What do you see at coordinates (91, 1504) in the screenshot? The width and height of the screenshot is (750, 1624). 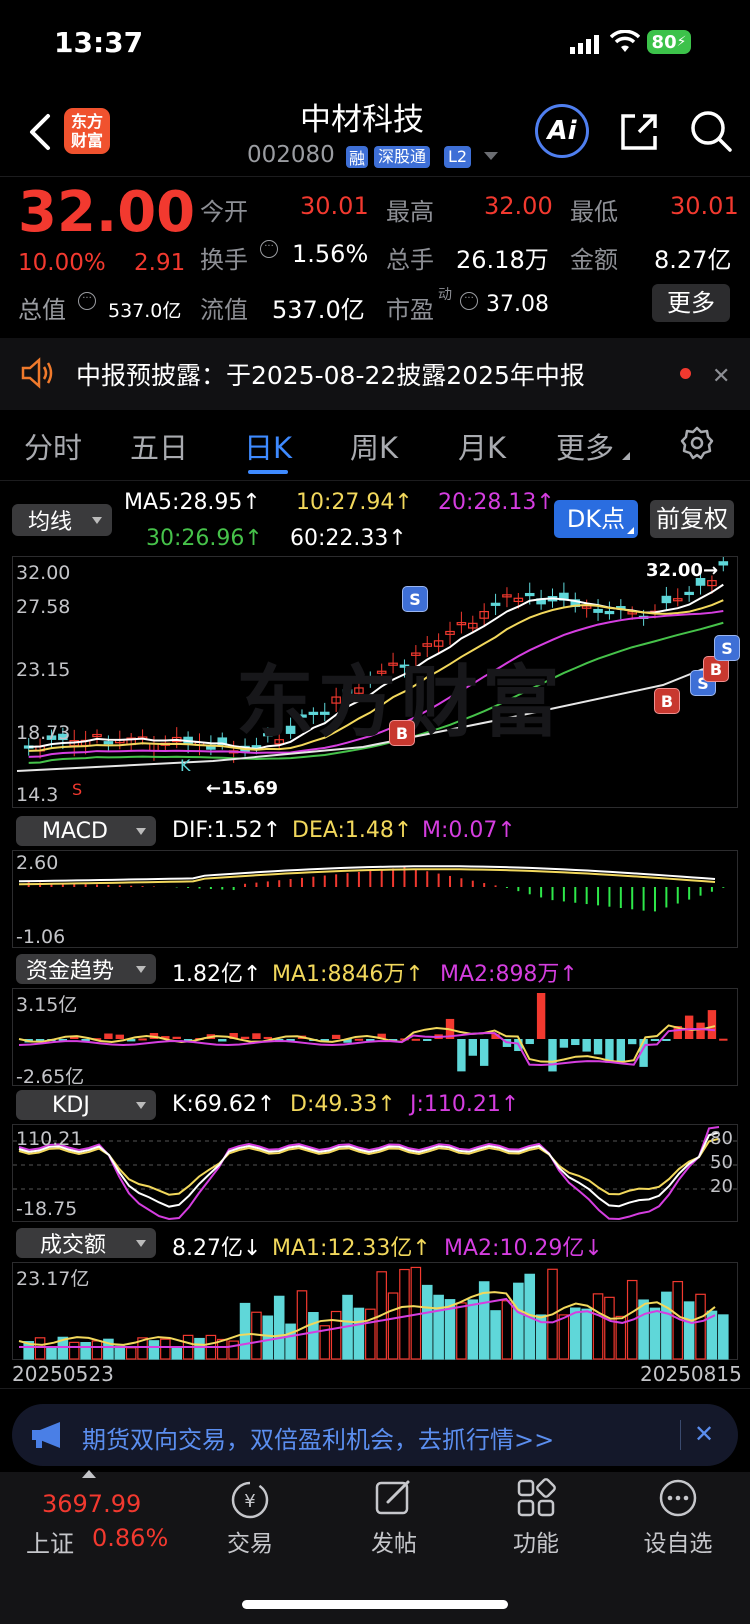 I see `index-value: 3697.99` at bounding box center [91, 1504].